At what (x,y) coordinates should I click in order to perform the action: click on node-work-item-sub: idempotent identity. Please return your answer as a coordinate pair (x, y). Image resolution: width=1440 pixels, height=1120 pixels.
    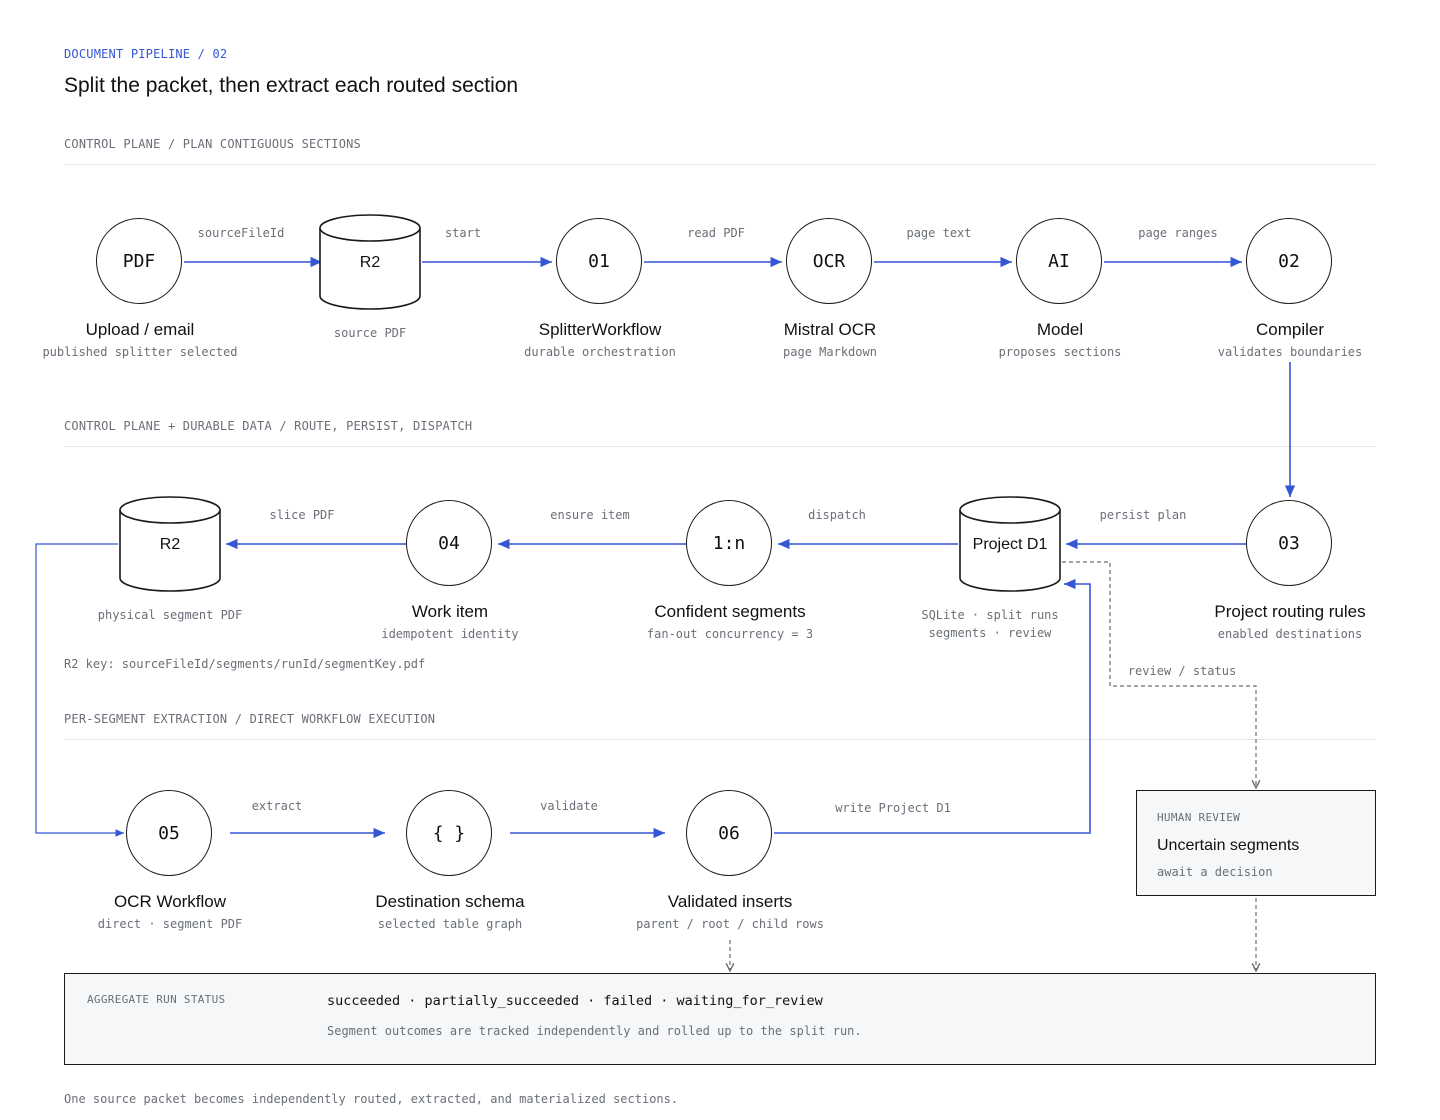
    Looking at the image, I should click on (450, 634).